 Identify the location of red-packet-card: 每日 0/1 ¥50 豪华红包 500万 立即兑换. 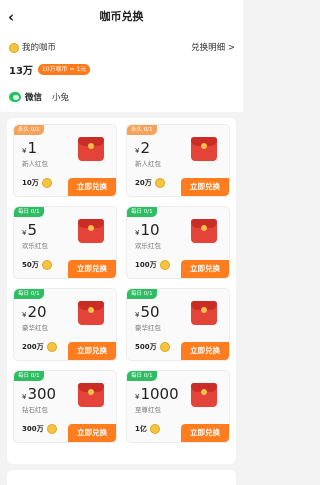
(178, 324).